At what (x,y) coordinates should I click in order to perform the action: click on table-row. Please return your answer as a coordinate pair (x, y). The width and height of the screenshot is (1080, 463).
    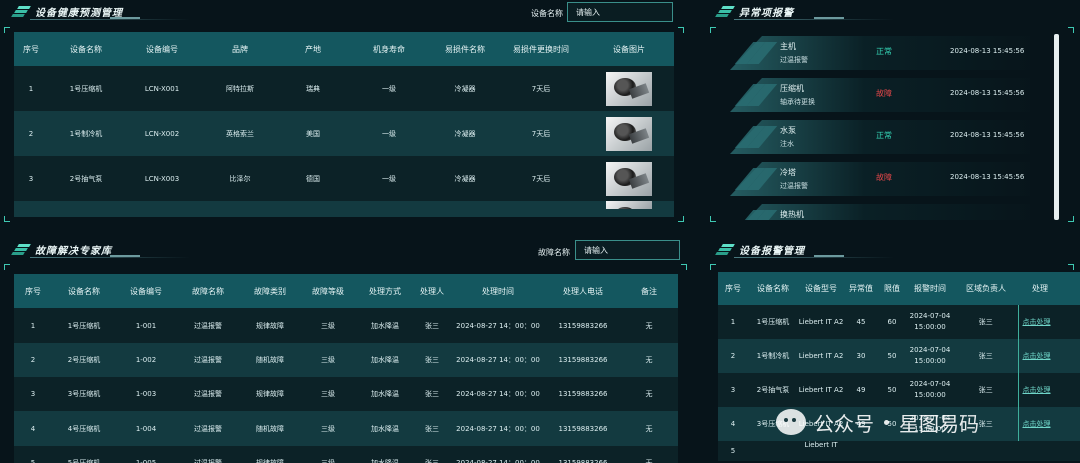
    Looking at the image, I should click on (344, 209).